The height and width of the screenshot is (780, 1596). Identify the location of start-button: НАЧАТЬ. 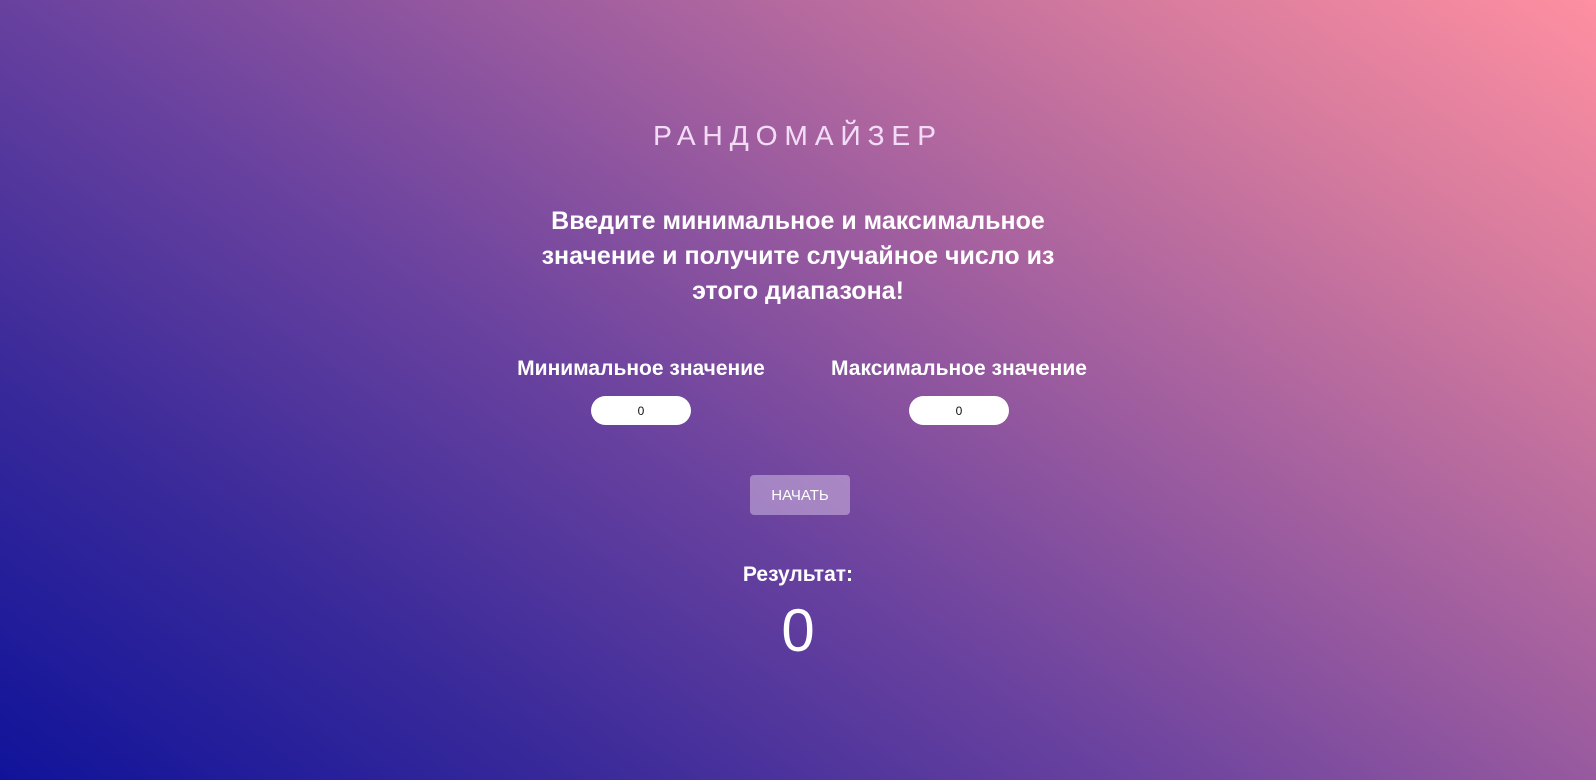
(800, 495).